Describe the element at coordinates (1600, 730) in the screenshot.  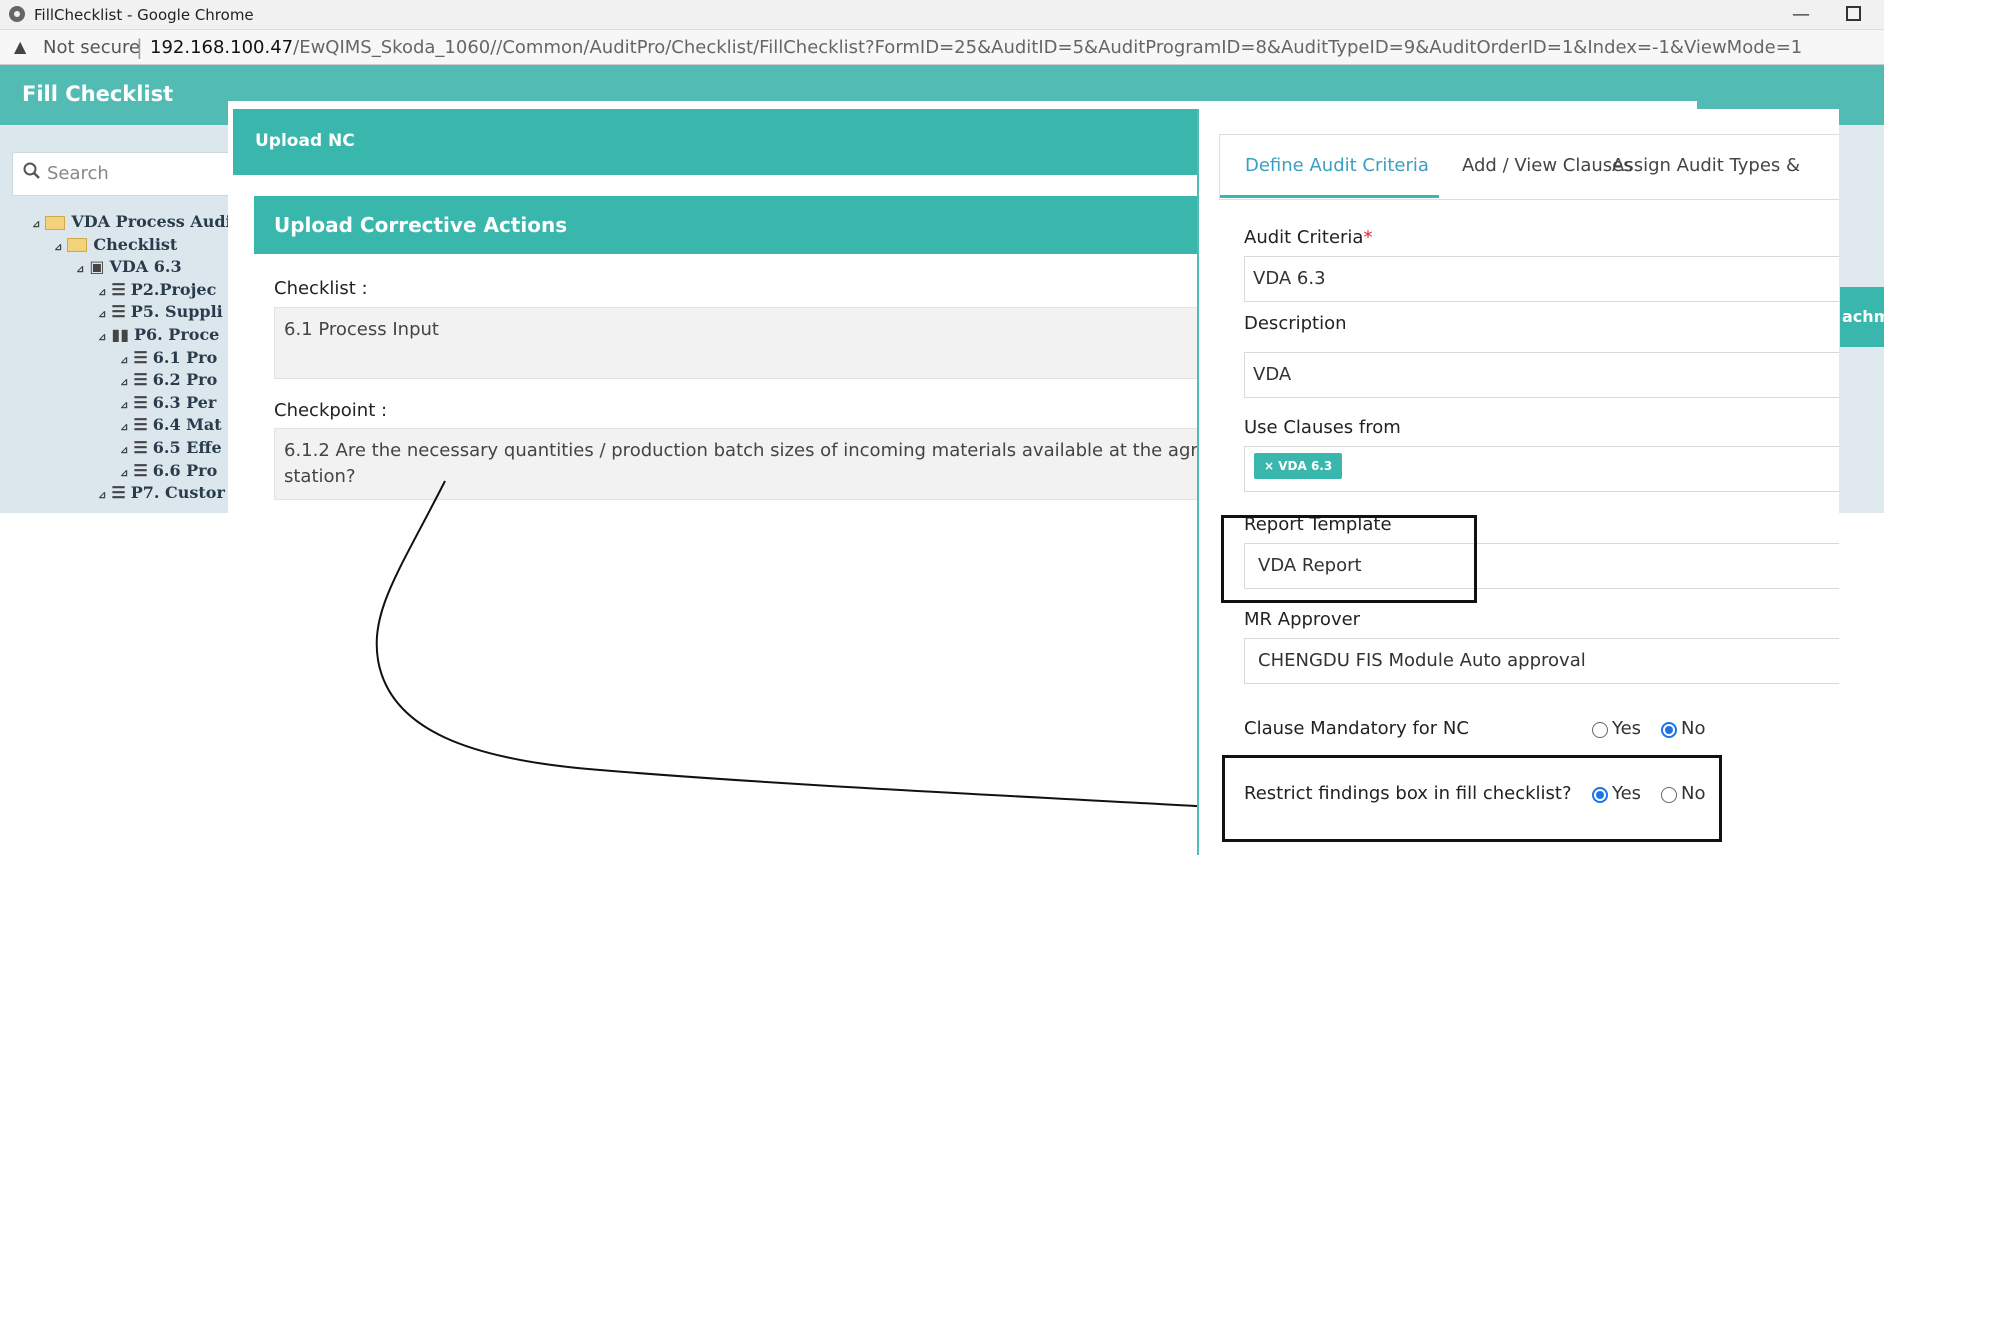
I see `clause-mandatory-yes-radio` at that location.